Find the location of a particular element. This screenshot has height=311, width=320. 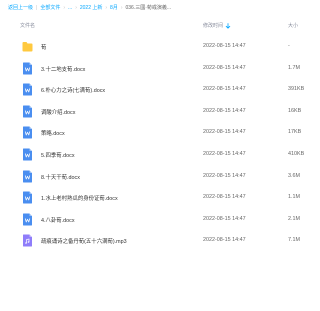

file-list-header: 文件名 修改时间 大小 is located at coordinates (155, 26).